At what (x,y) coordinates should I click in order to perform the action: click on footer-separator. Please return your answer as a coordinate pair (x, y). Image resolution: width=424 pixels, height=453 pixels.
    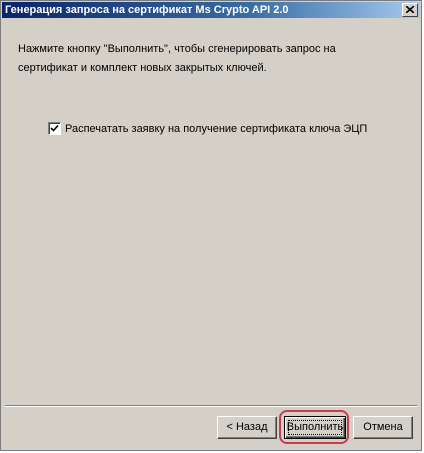
    Looking at the image, I should click on (211, 406).